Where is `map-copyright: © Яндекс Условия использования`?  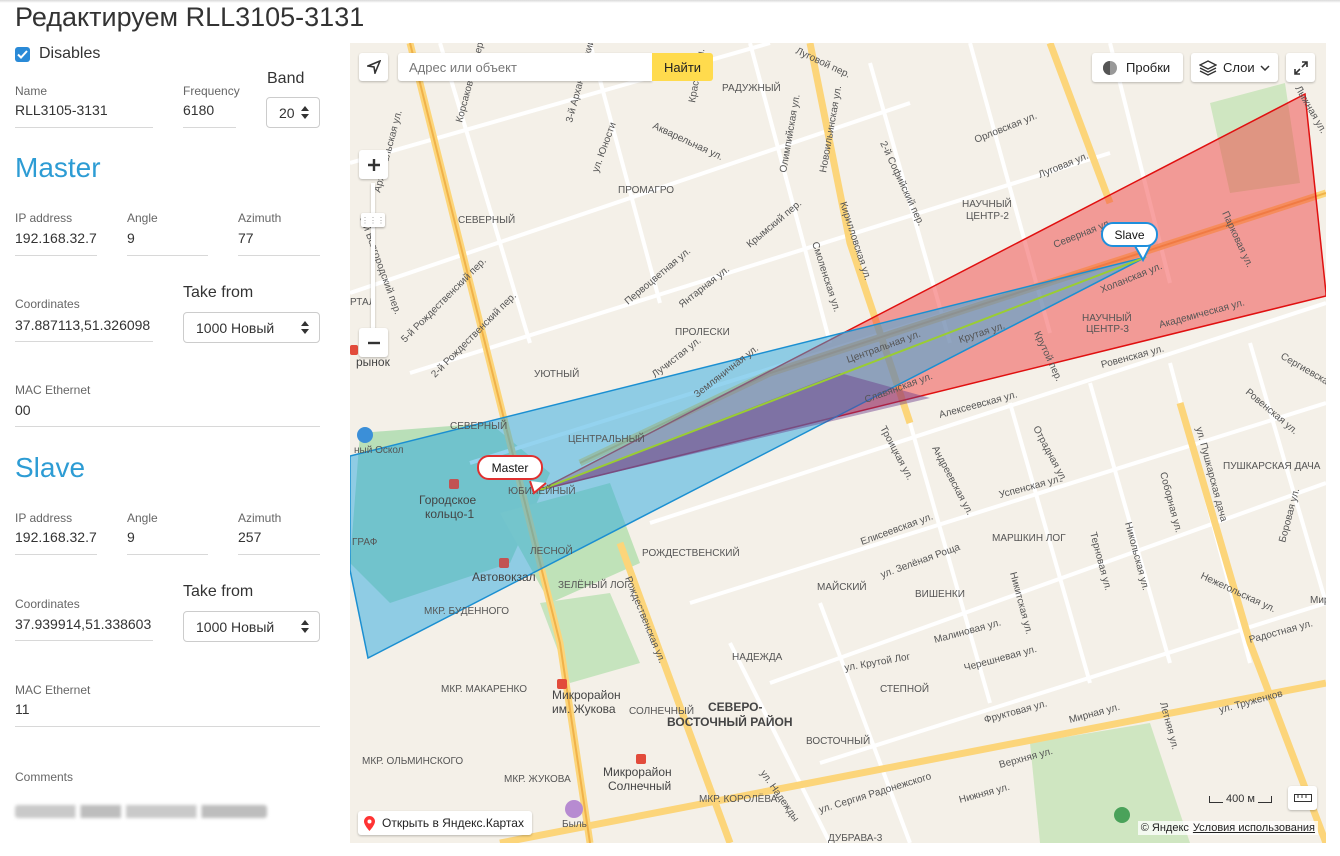 map-copyright: © Яндекс Условия использования is located at coordinates (1227, 828).